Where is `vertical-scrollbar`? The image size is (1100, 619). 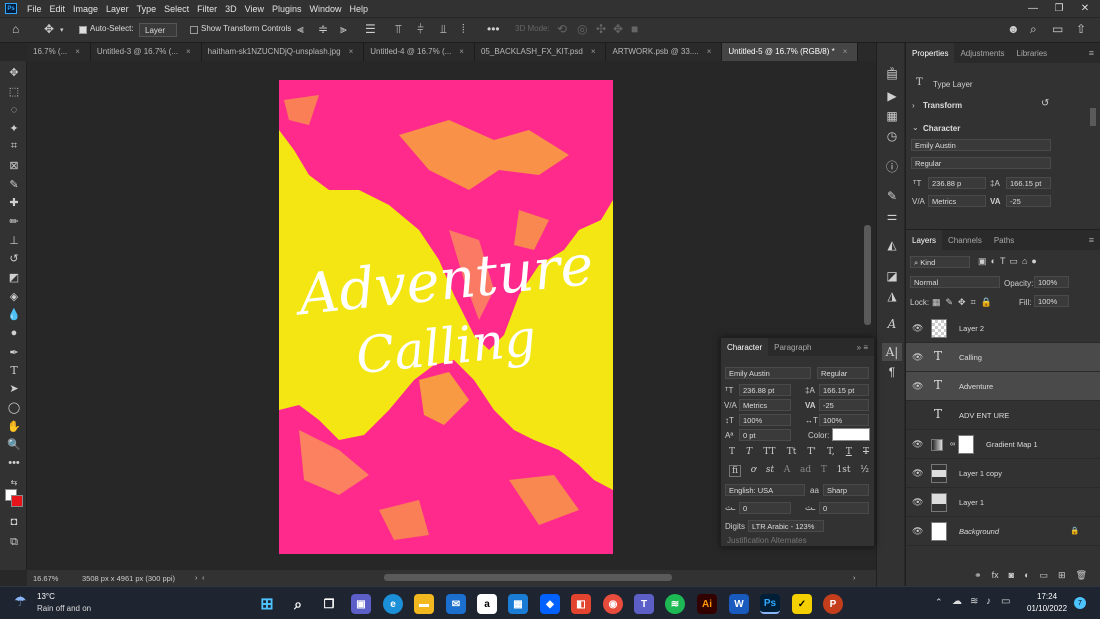 vertical-scrollbar is located at coordinates (867, 275).